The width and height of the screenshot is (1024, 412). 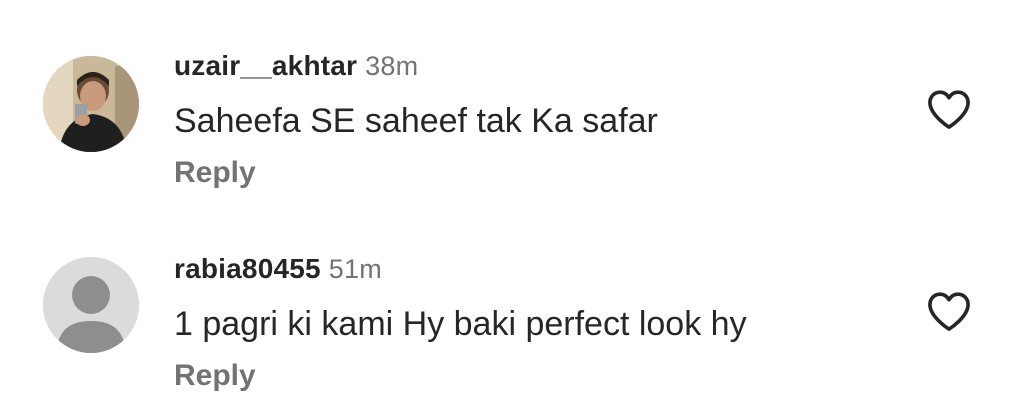 I want to click on username: uzair__akhtar, so click(x=265, y=65).